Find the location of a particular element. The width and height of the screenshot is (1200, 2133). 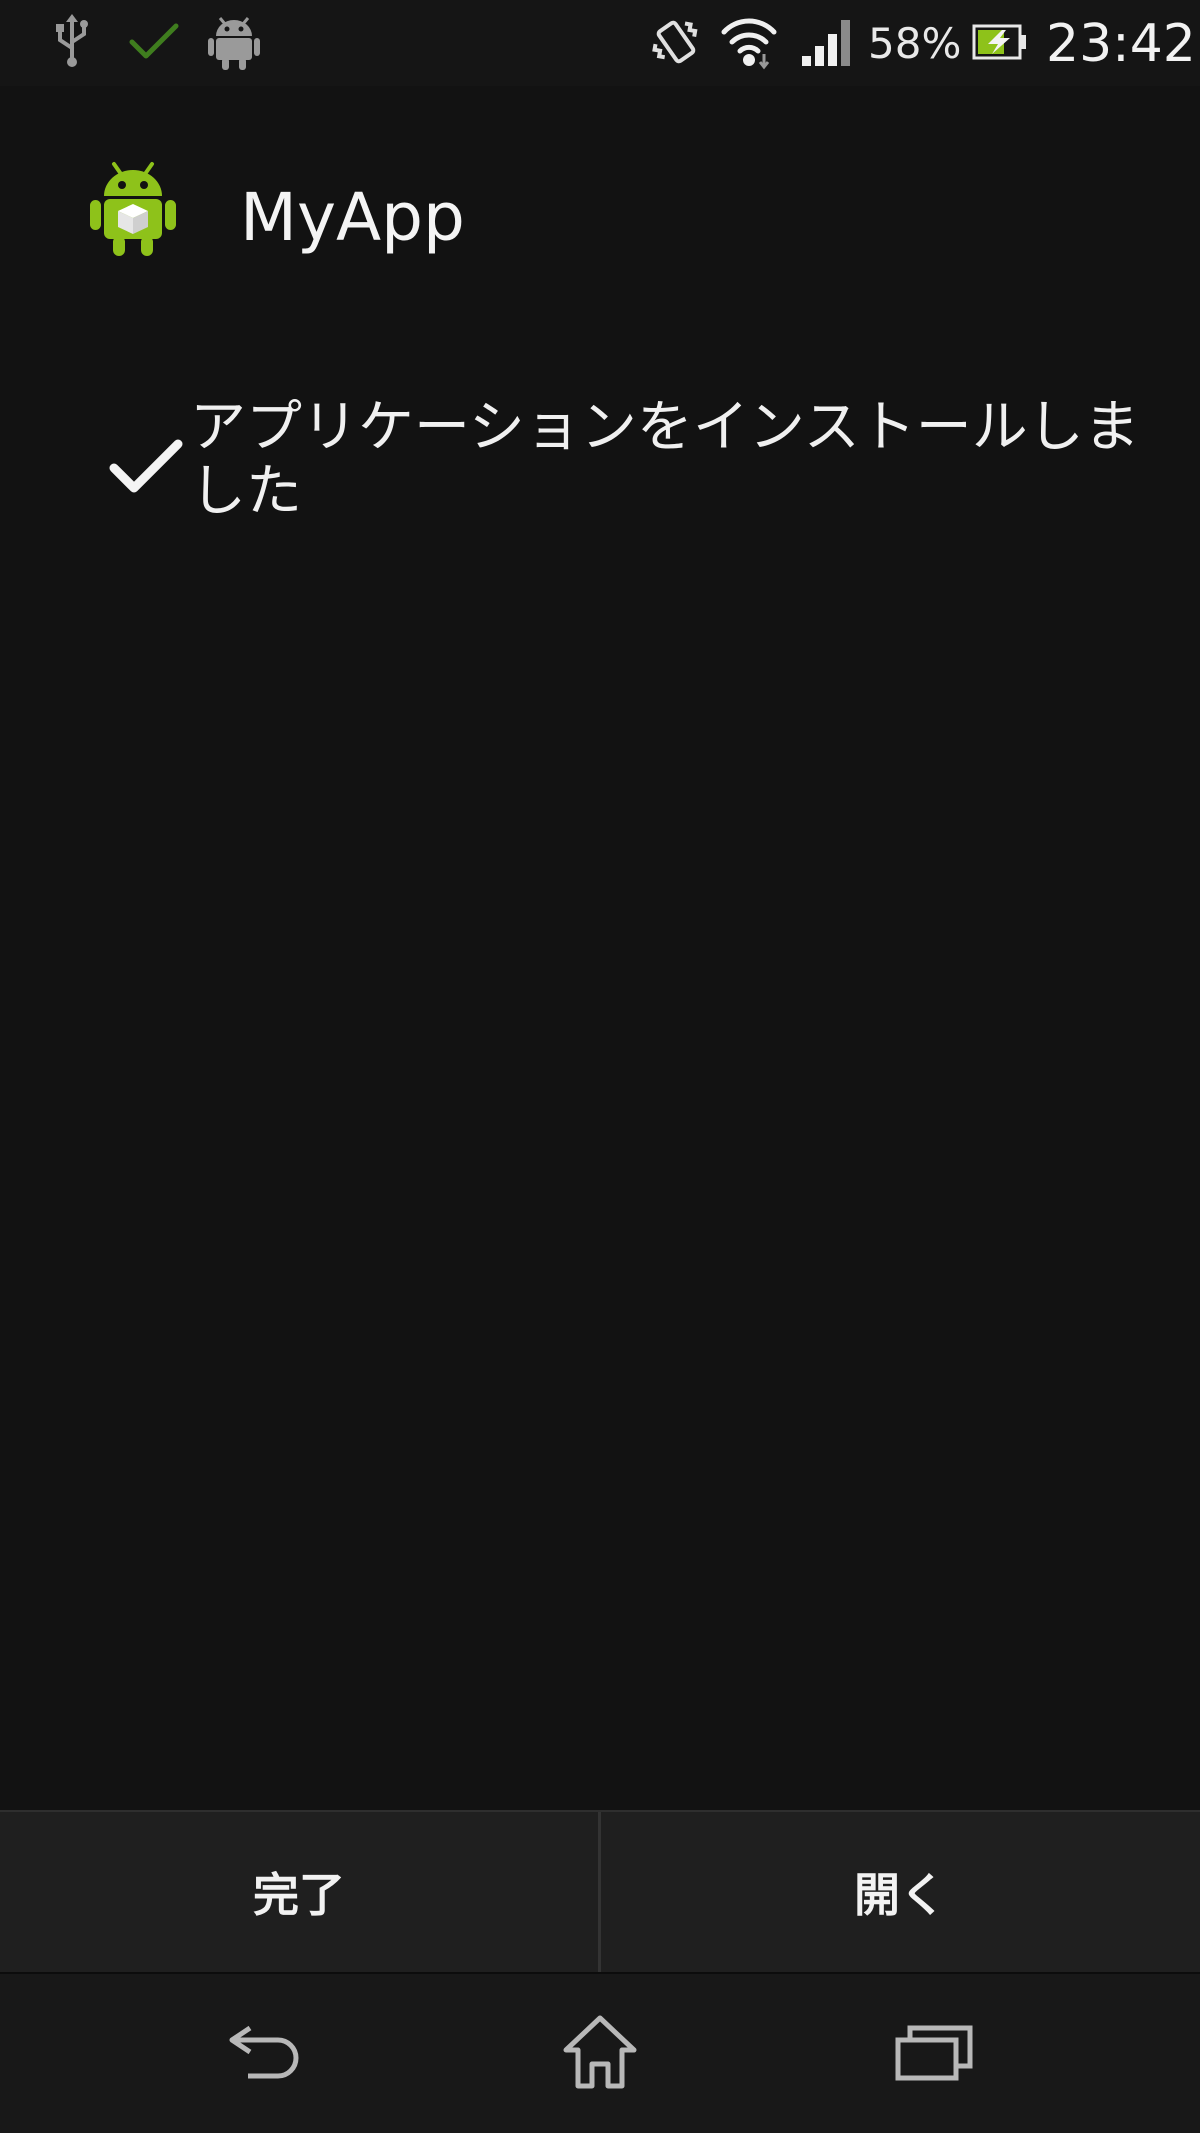

install-status-message: アプリケーションをインストールしました is located at coordinates (665, 459).